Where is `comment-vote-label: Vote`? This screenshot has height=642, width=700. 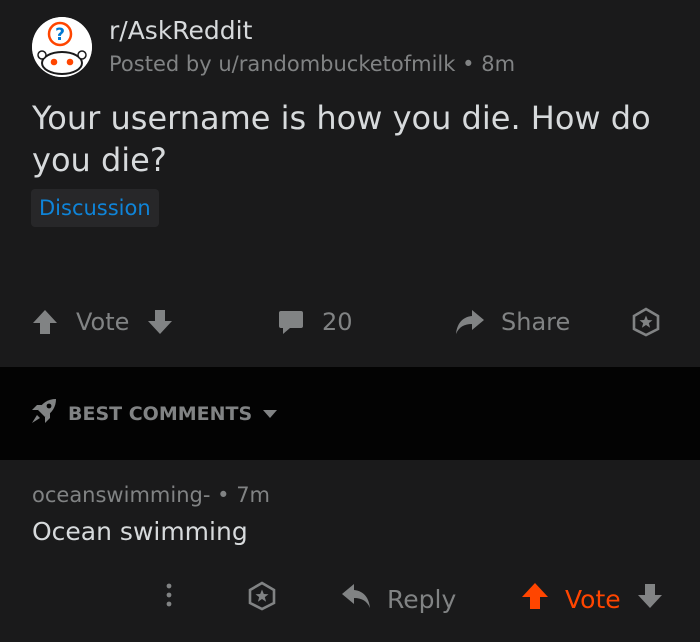 comment-vote-label: Vote is located at coordinates (593, 599).